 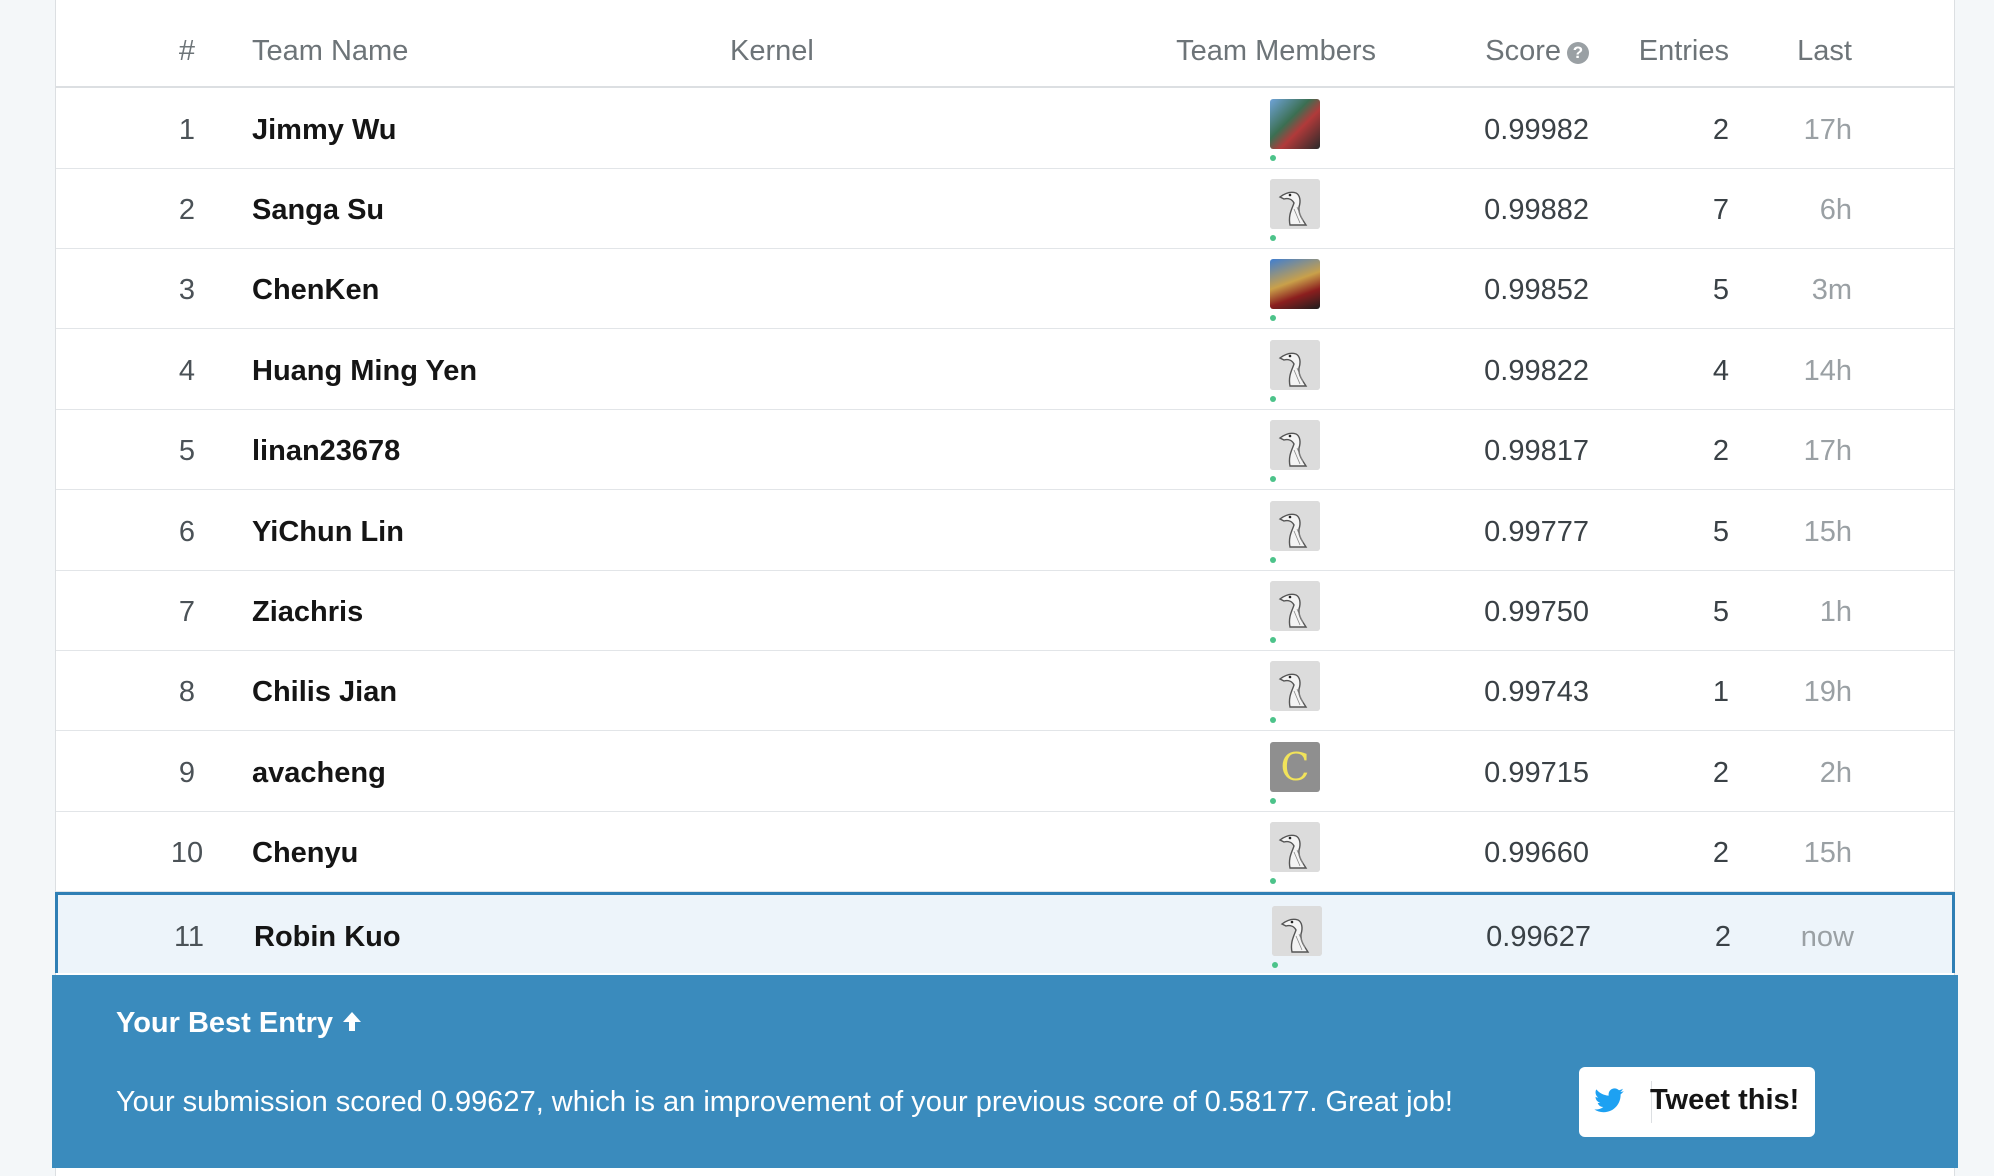 I want to click on row-team-name: Ziachris, so click(x=307, y=612).